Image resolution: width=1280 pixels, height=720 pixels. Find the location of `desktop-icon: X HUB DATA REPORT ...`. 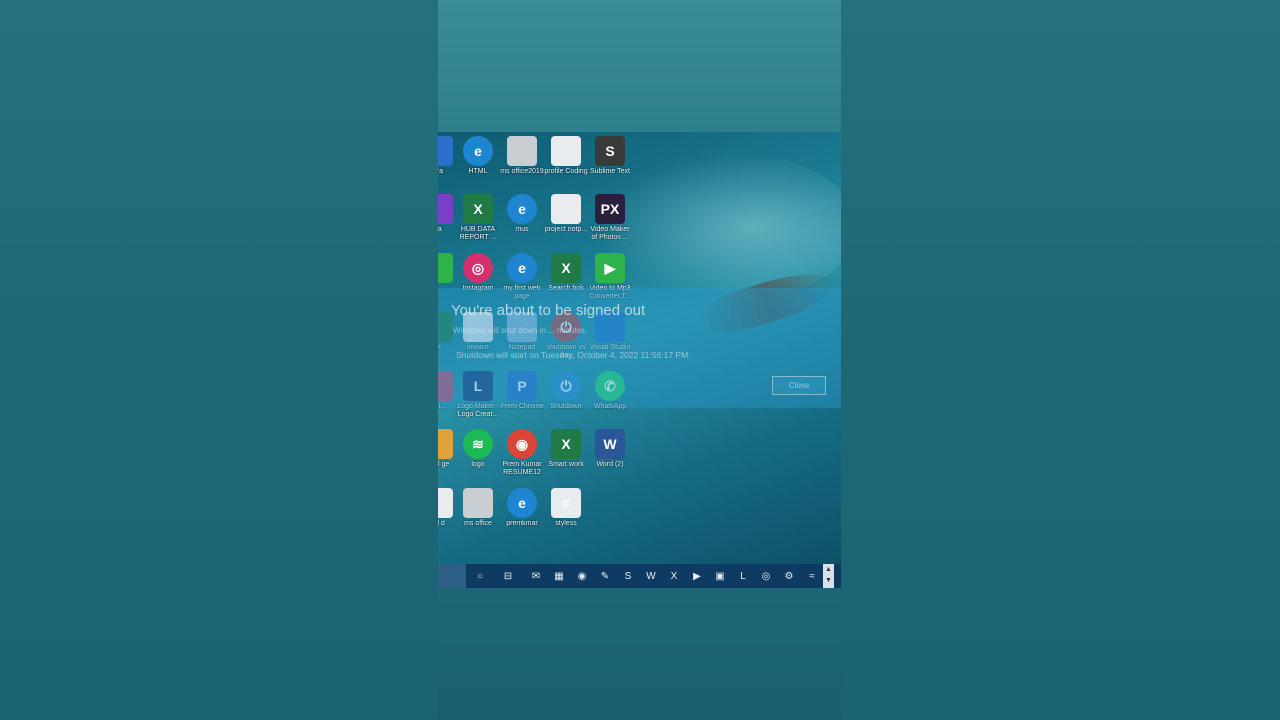

desktop-icon: X HUB DATA REPORT ... is located at coordinates (478, 218).